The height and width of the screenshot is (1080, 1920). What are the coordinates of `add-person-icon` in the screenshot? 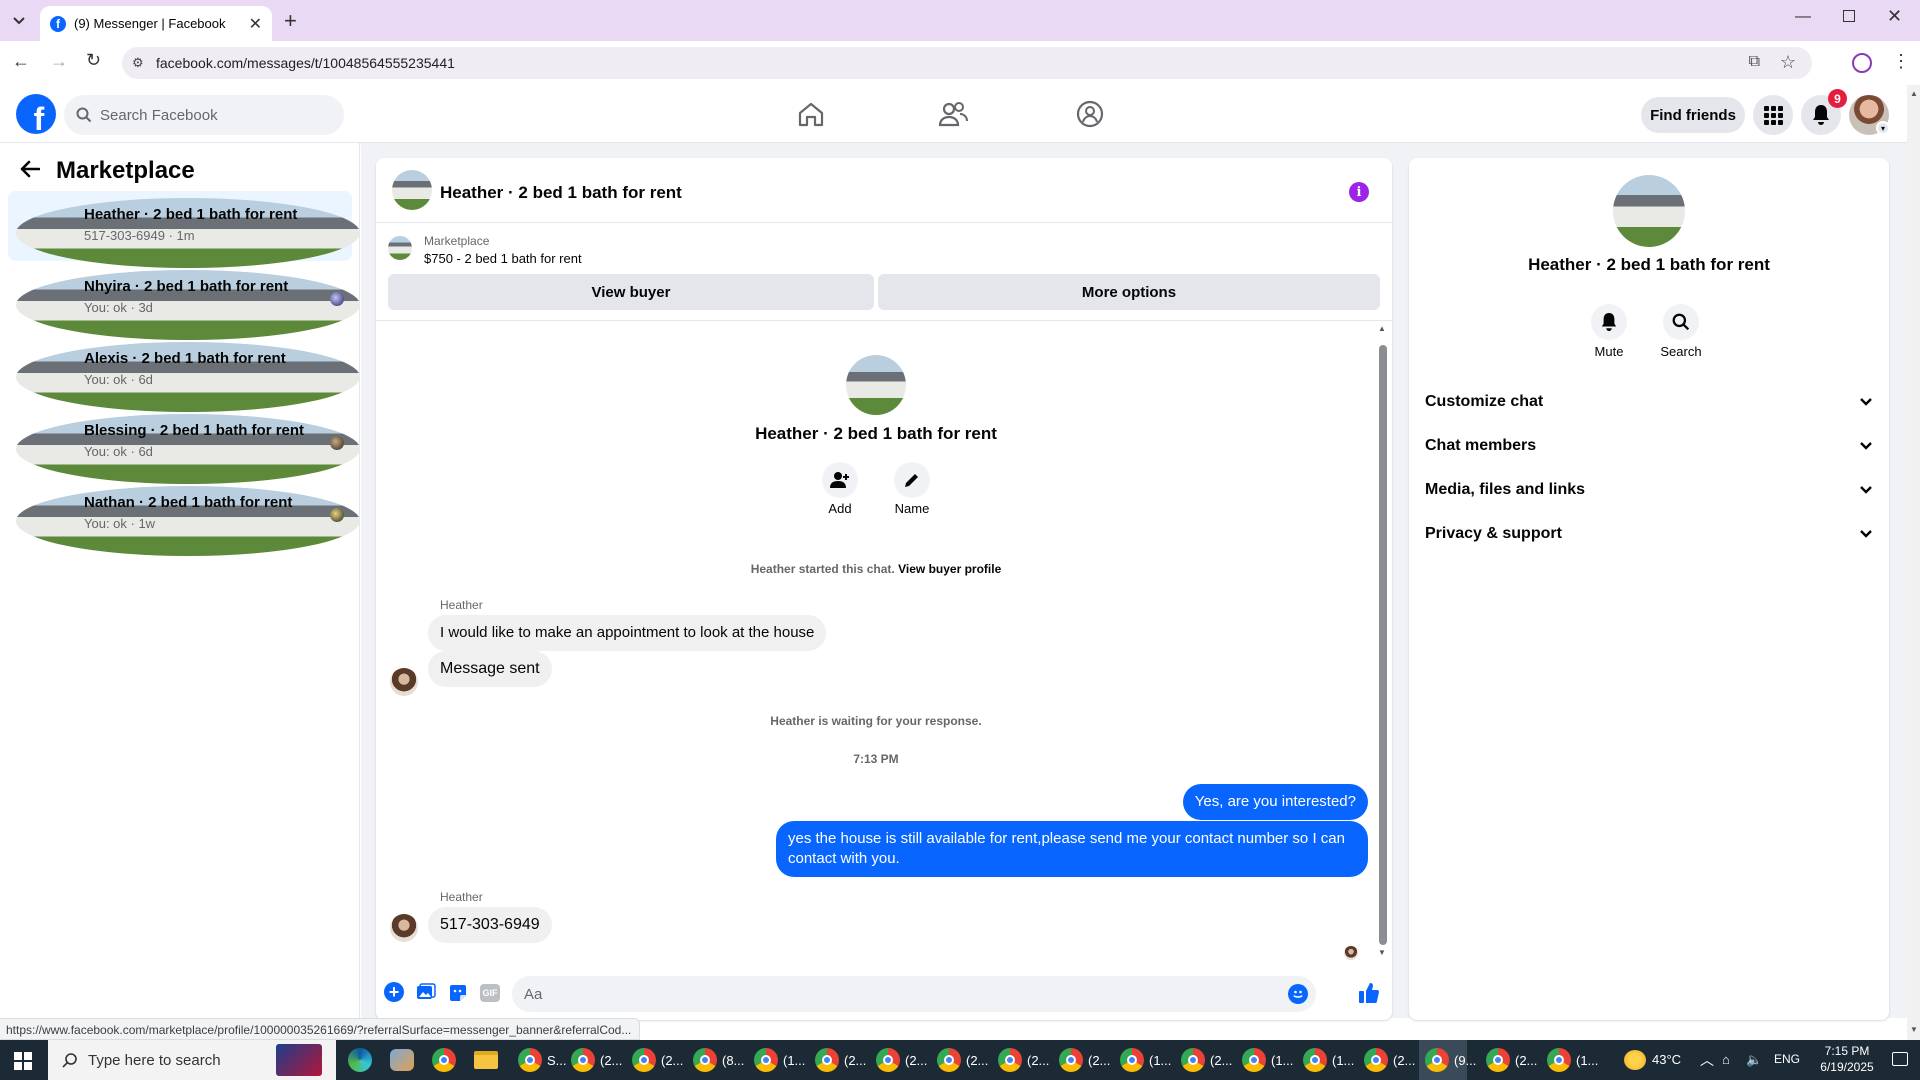 It's located at (840, 480).